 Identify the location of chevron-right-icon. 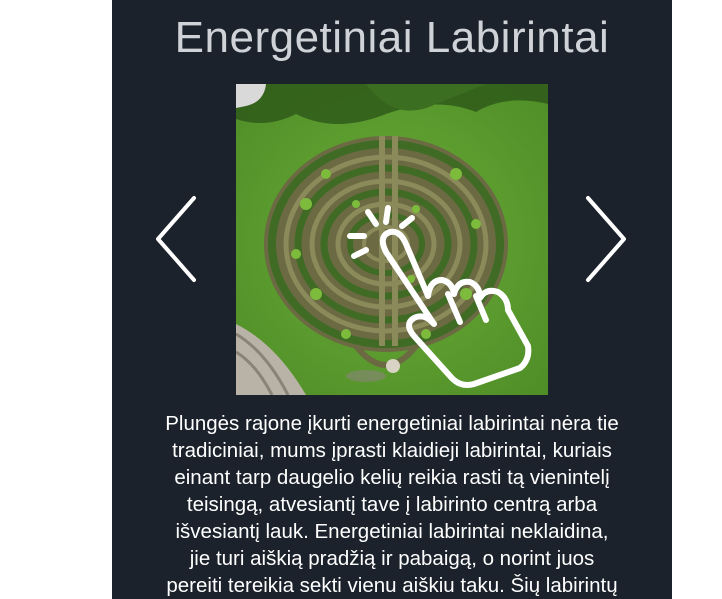
(606, 239).